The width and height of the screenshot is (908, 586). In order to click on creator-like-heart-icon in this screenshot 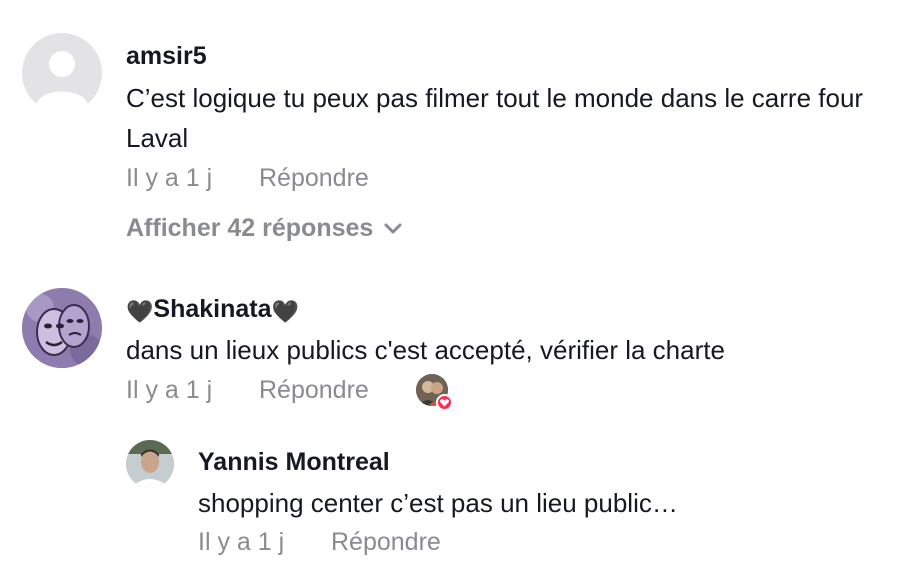, I will do `click(444, 402)`.